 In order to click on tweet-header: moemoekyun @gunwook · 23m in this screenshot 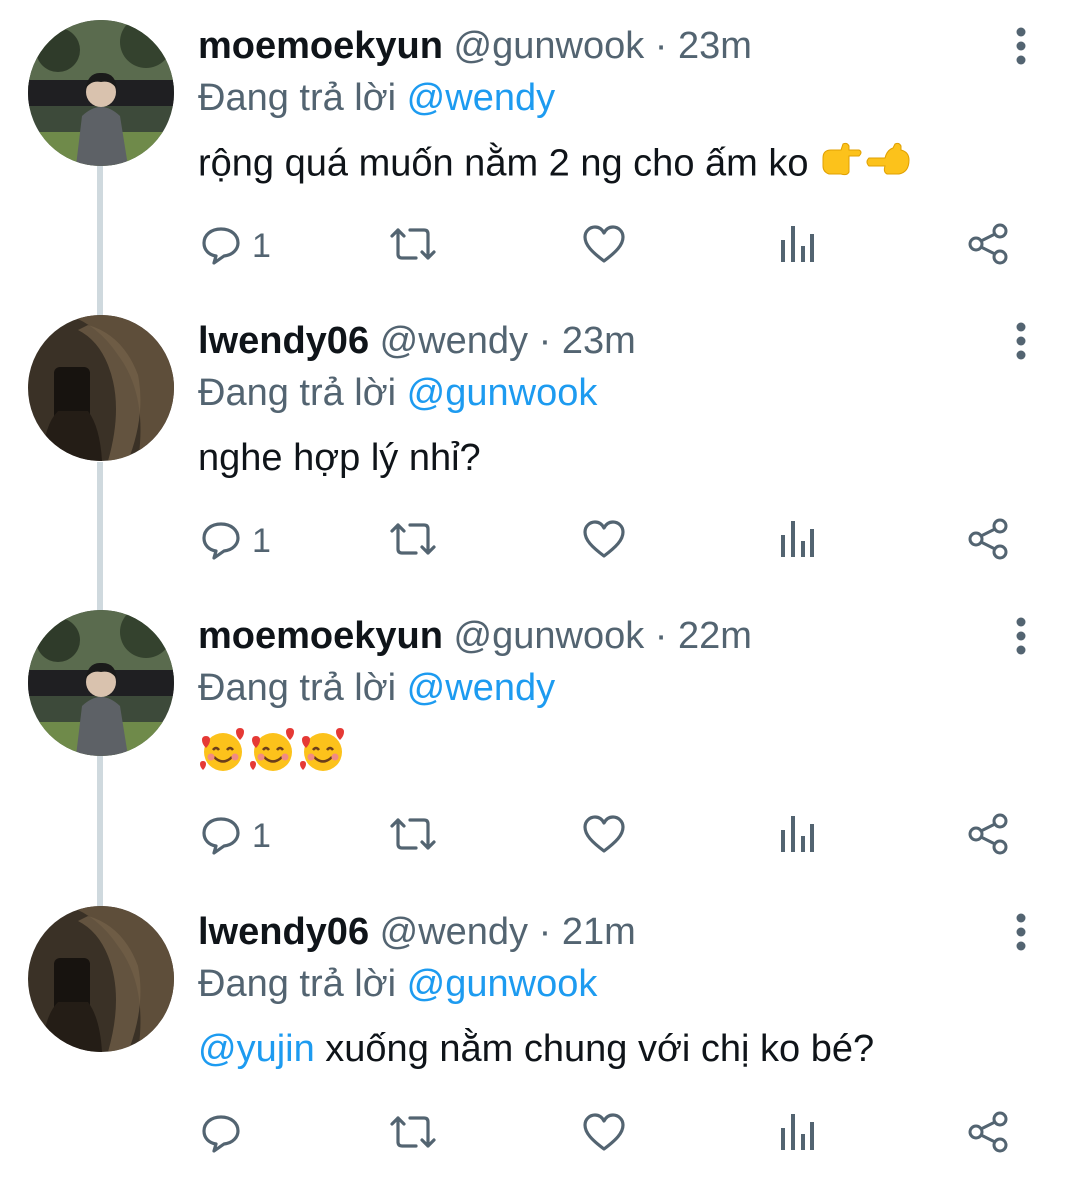, I will do `click(475, 46)`.